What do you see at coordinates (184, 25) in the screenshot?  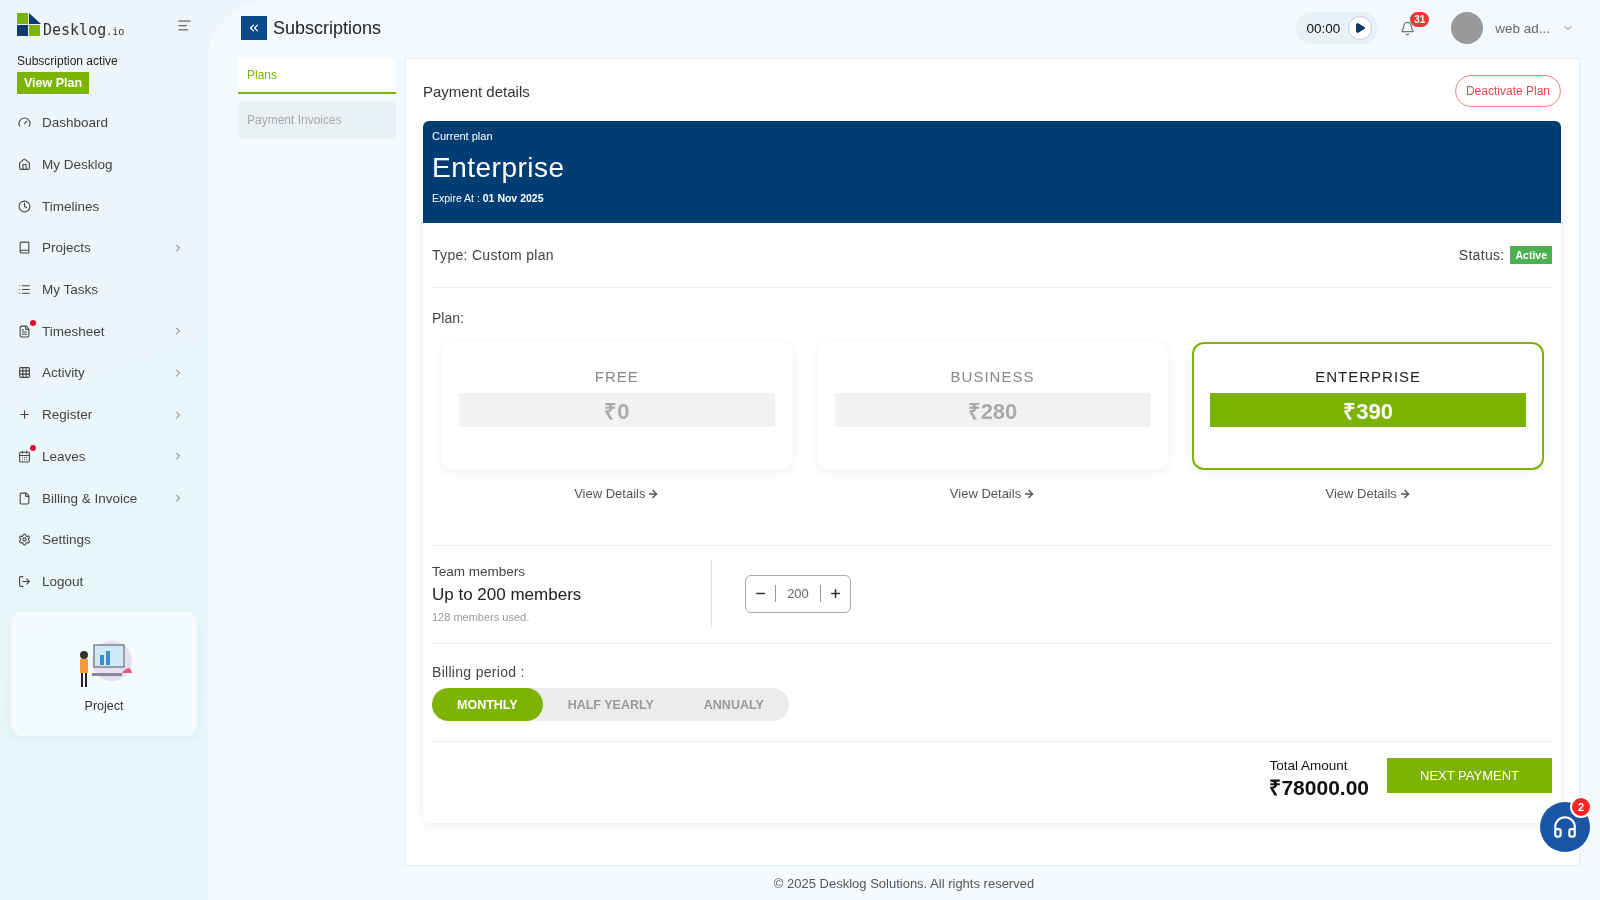 I see `menu-icon` at bounding box center [184, 25].